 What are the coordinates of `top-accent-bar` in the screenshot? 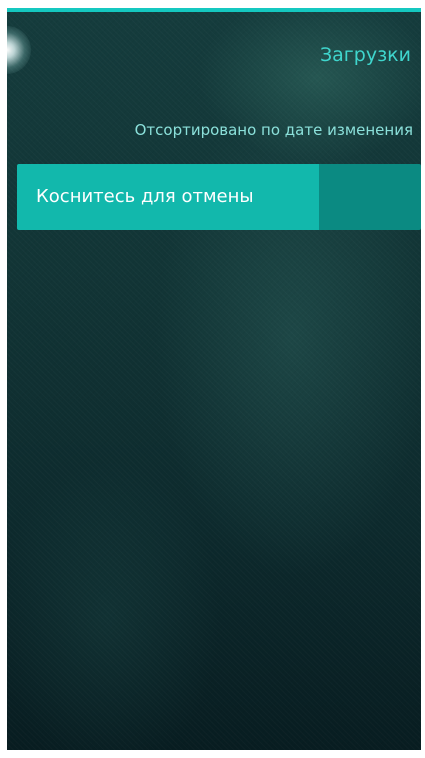 It's located at (214, 10).